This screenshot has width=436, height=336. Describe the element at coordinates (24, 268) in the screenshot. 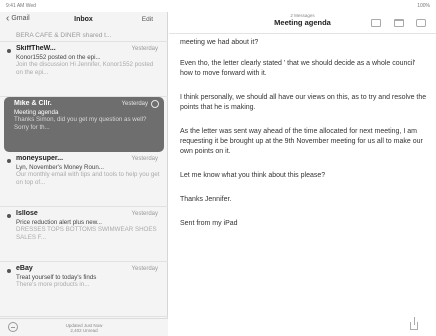

I see `message-sender: eBay` at that location.